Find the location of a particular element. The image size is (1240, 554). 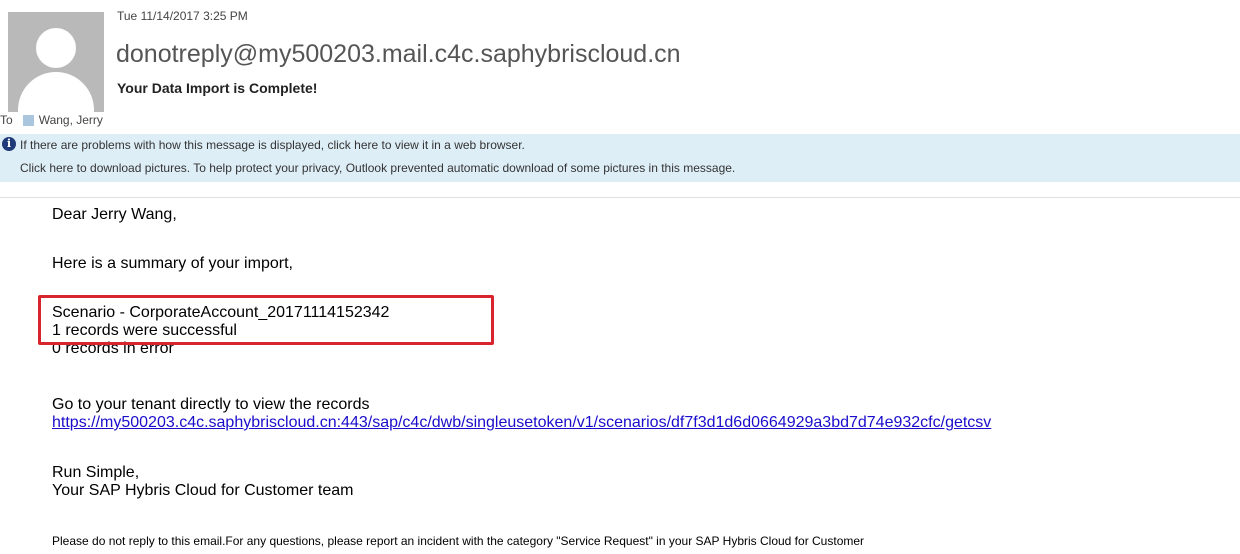

signoff-line-2: Your SAP Hybris Cloud for Customer team is located at coordinates (203, 490).